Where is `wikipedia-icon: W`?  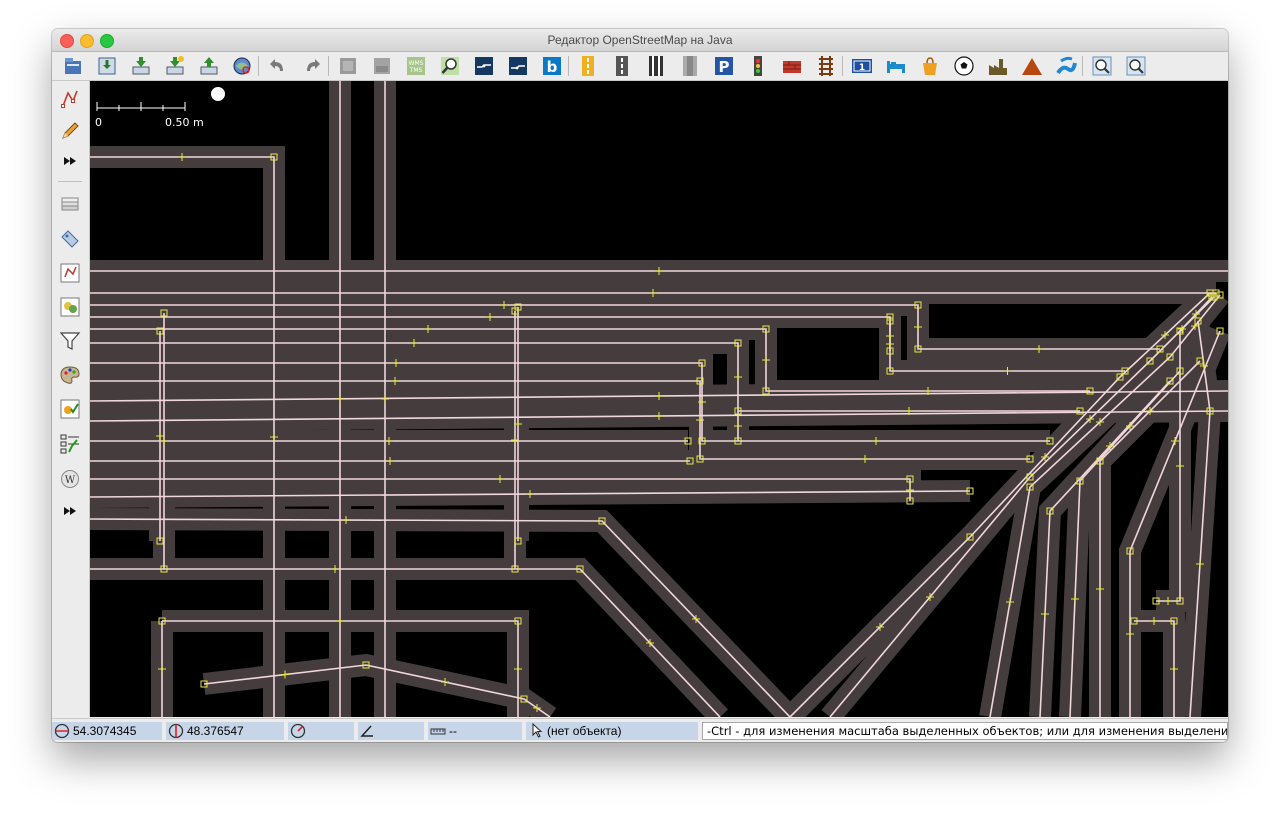
wikipedia-icon: W is located at coordinates (70, 479).